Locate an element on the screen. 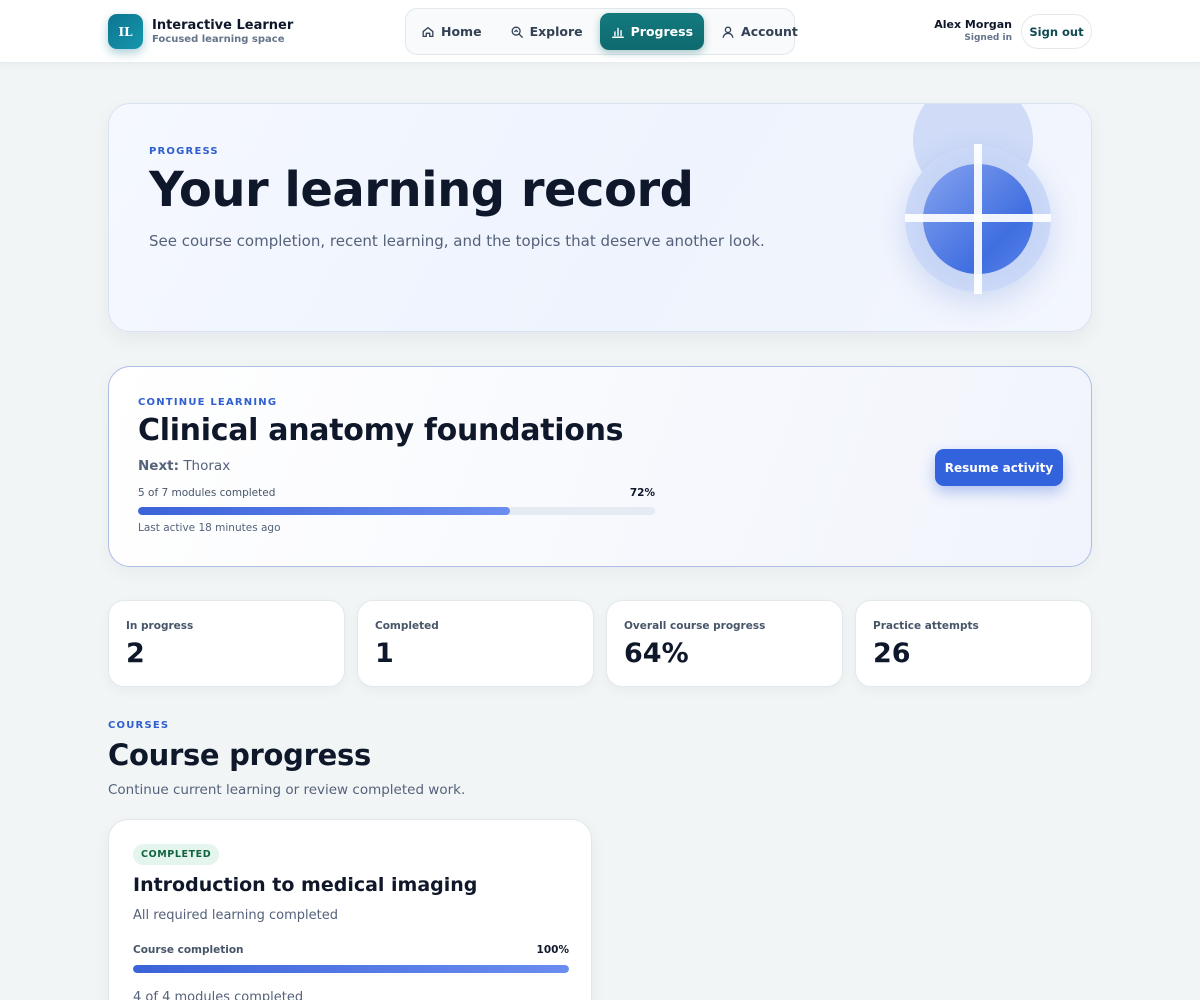 The width and height of the screenshot is (1200, 1000). course-progress-bar is located at coordinates (351, 969).